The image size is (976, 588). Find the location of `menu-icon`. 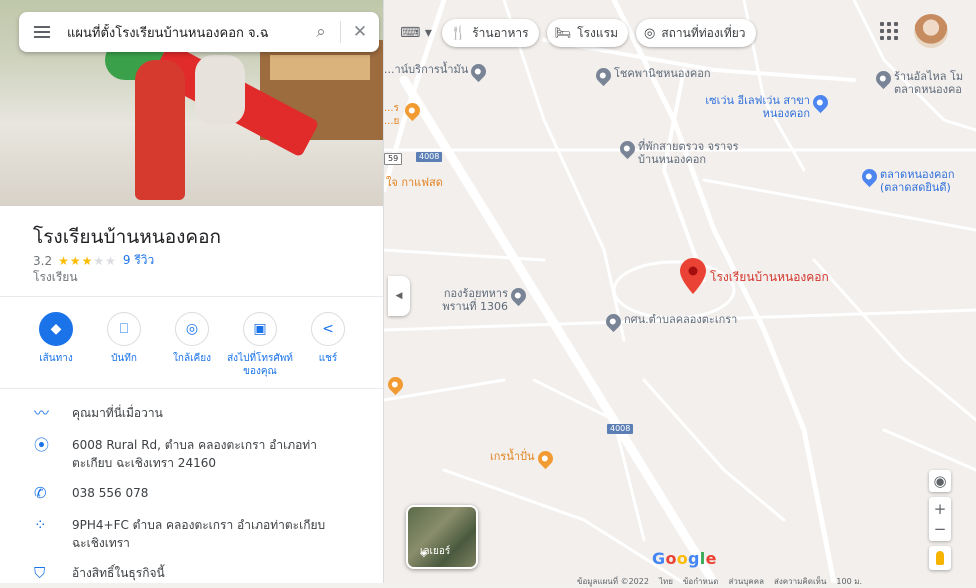

menu-icon is located at coordinates (42, 32).